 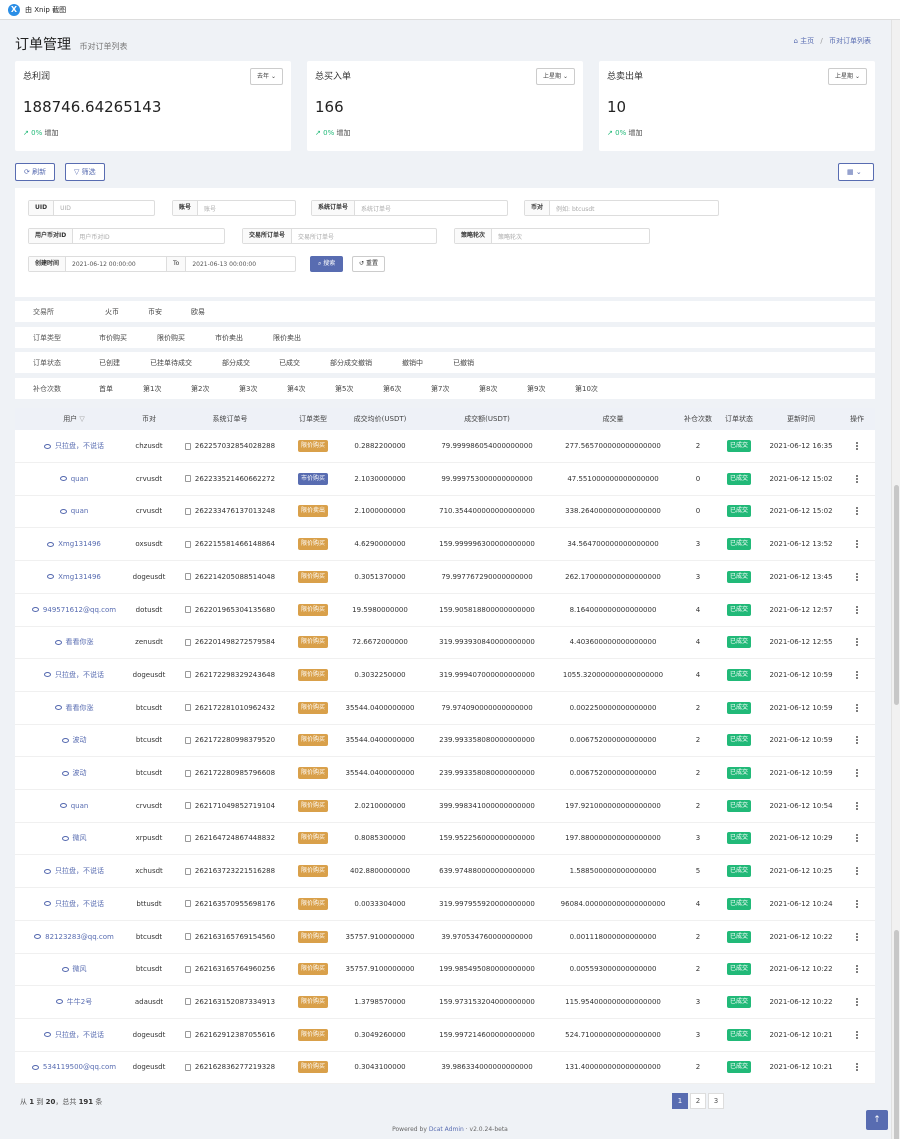 I want to click on user-link: 波动, so click(x=80, y=773).